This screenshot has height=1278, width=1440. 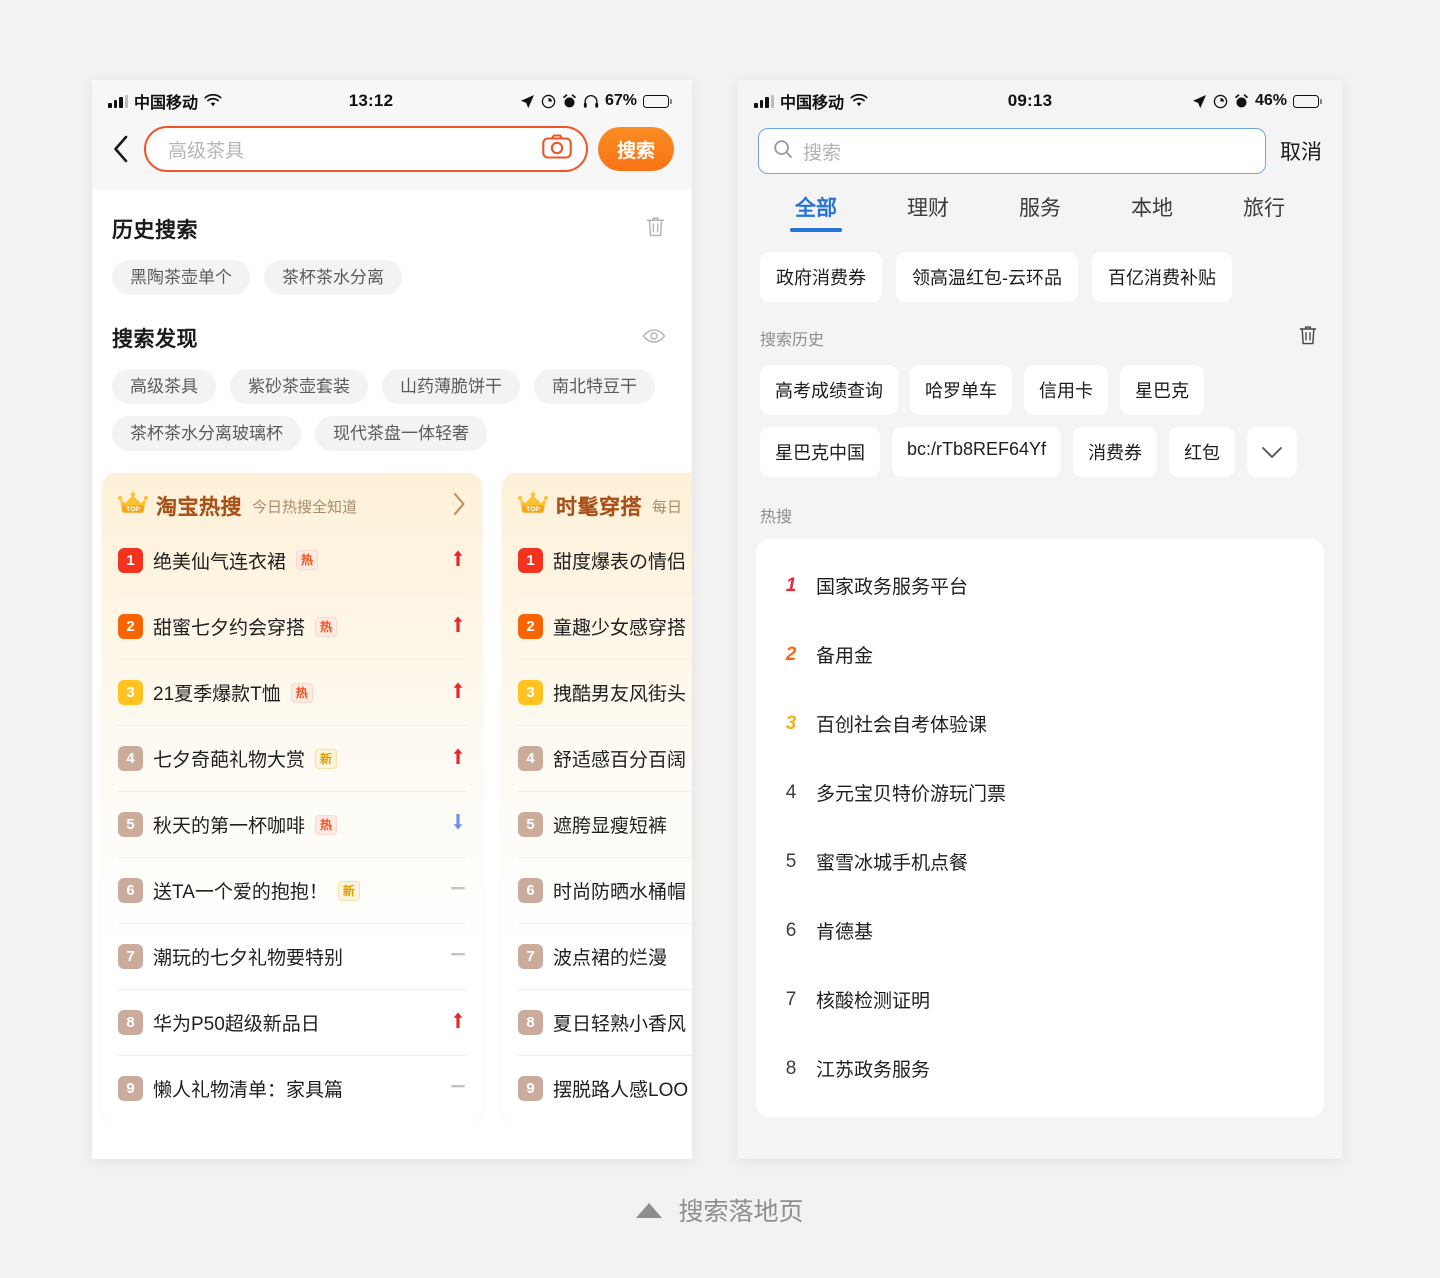 I want to click on hot-search-row: 7 潮玩的七夕礼物要特别, so click(x=292, y=956).